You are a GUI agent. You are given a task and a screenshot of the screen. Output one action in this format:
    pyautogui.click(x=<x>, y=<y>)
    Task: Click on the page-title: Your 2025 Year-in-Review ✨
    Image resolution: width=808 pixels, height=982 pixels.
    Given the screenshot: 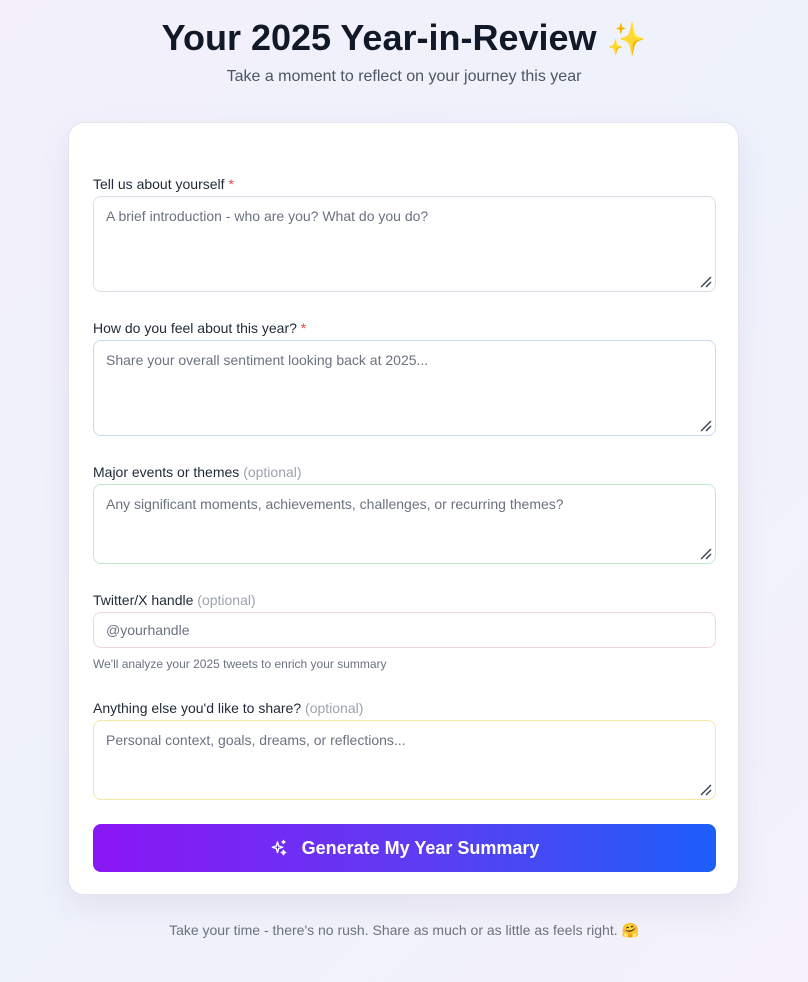 What is the action you would take?
    pyautogui.click(x=404, y=38)
    